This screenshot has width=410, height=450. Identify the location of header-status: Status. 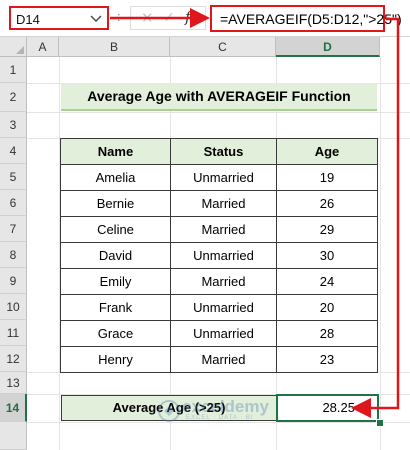
(223, 151).